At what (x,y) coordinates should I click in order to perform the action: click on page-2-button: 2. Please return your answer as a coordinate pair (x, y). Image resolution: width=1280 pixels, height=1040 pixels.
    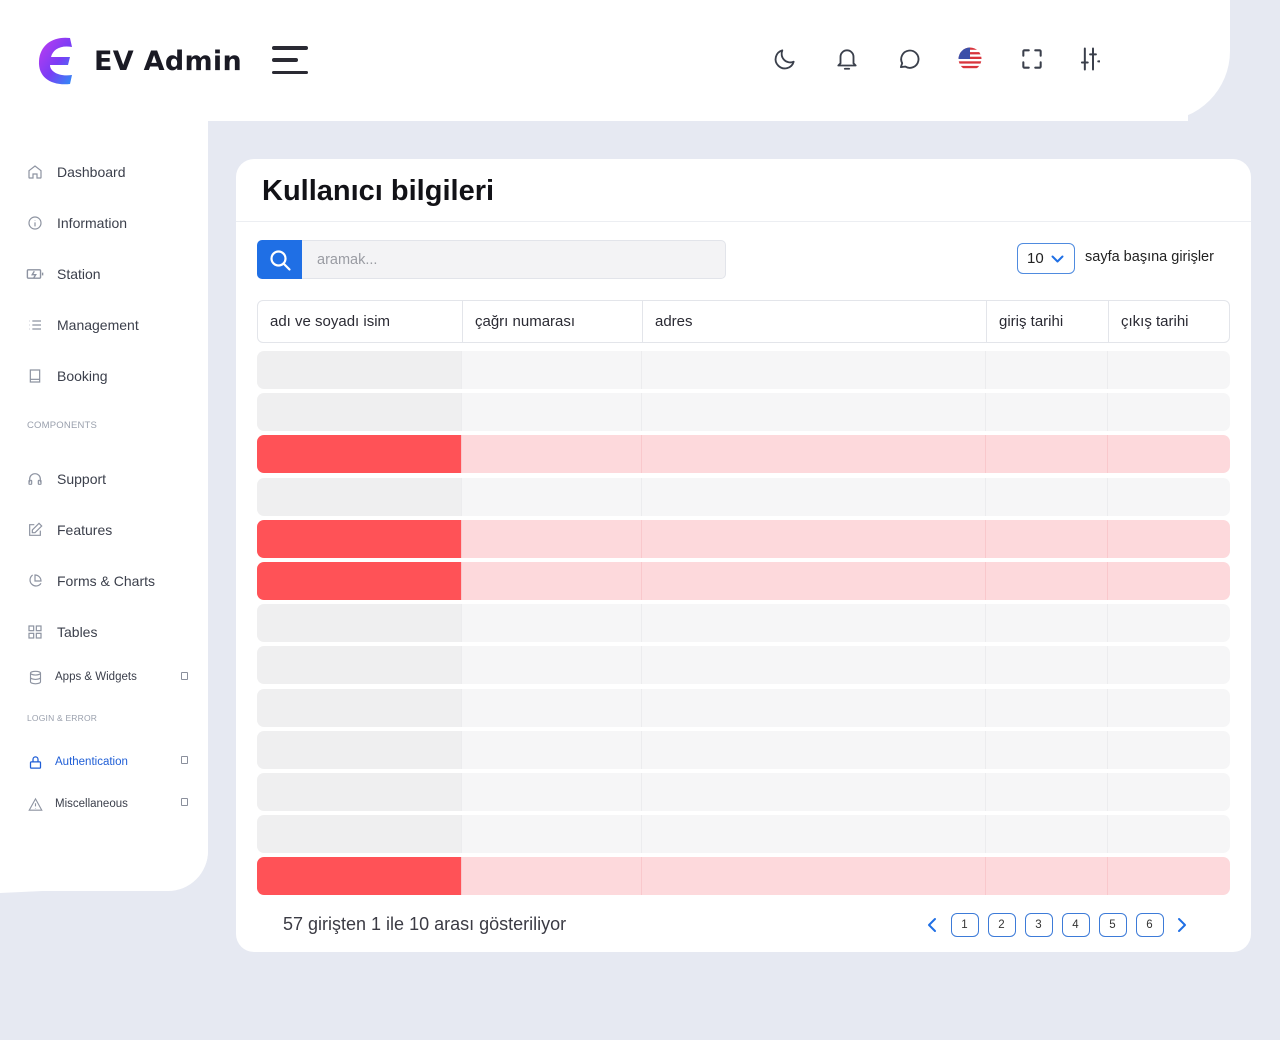
    Looking at the image, I should click on (1001, 925).